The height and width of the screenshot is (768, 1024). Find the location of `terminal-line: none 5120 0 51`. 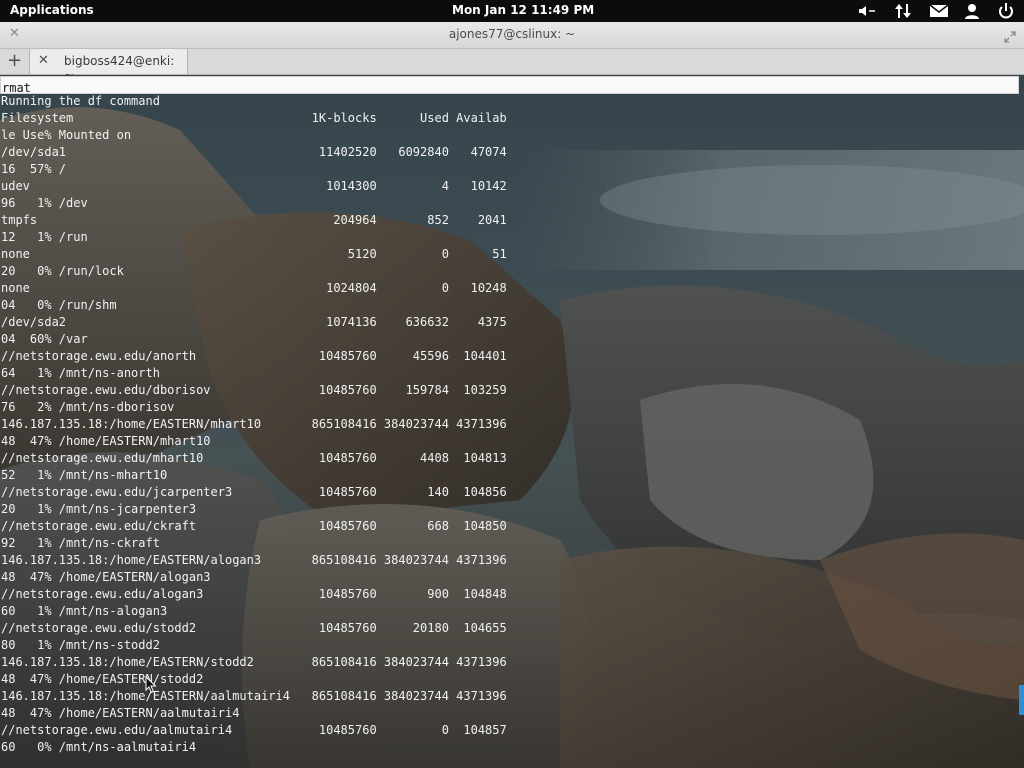

terminal-line: none 5120 0 51 is located at coordinates (254, 254).